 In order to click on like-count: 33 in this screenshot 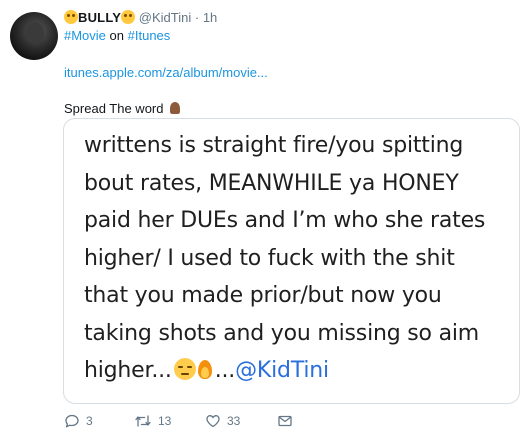, I will do `click(234, 421)`.